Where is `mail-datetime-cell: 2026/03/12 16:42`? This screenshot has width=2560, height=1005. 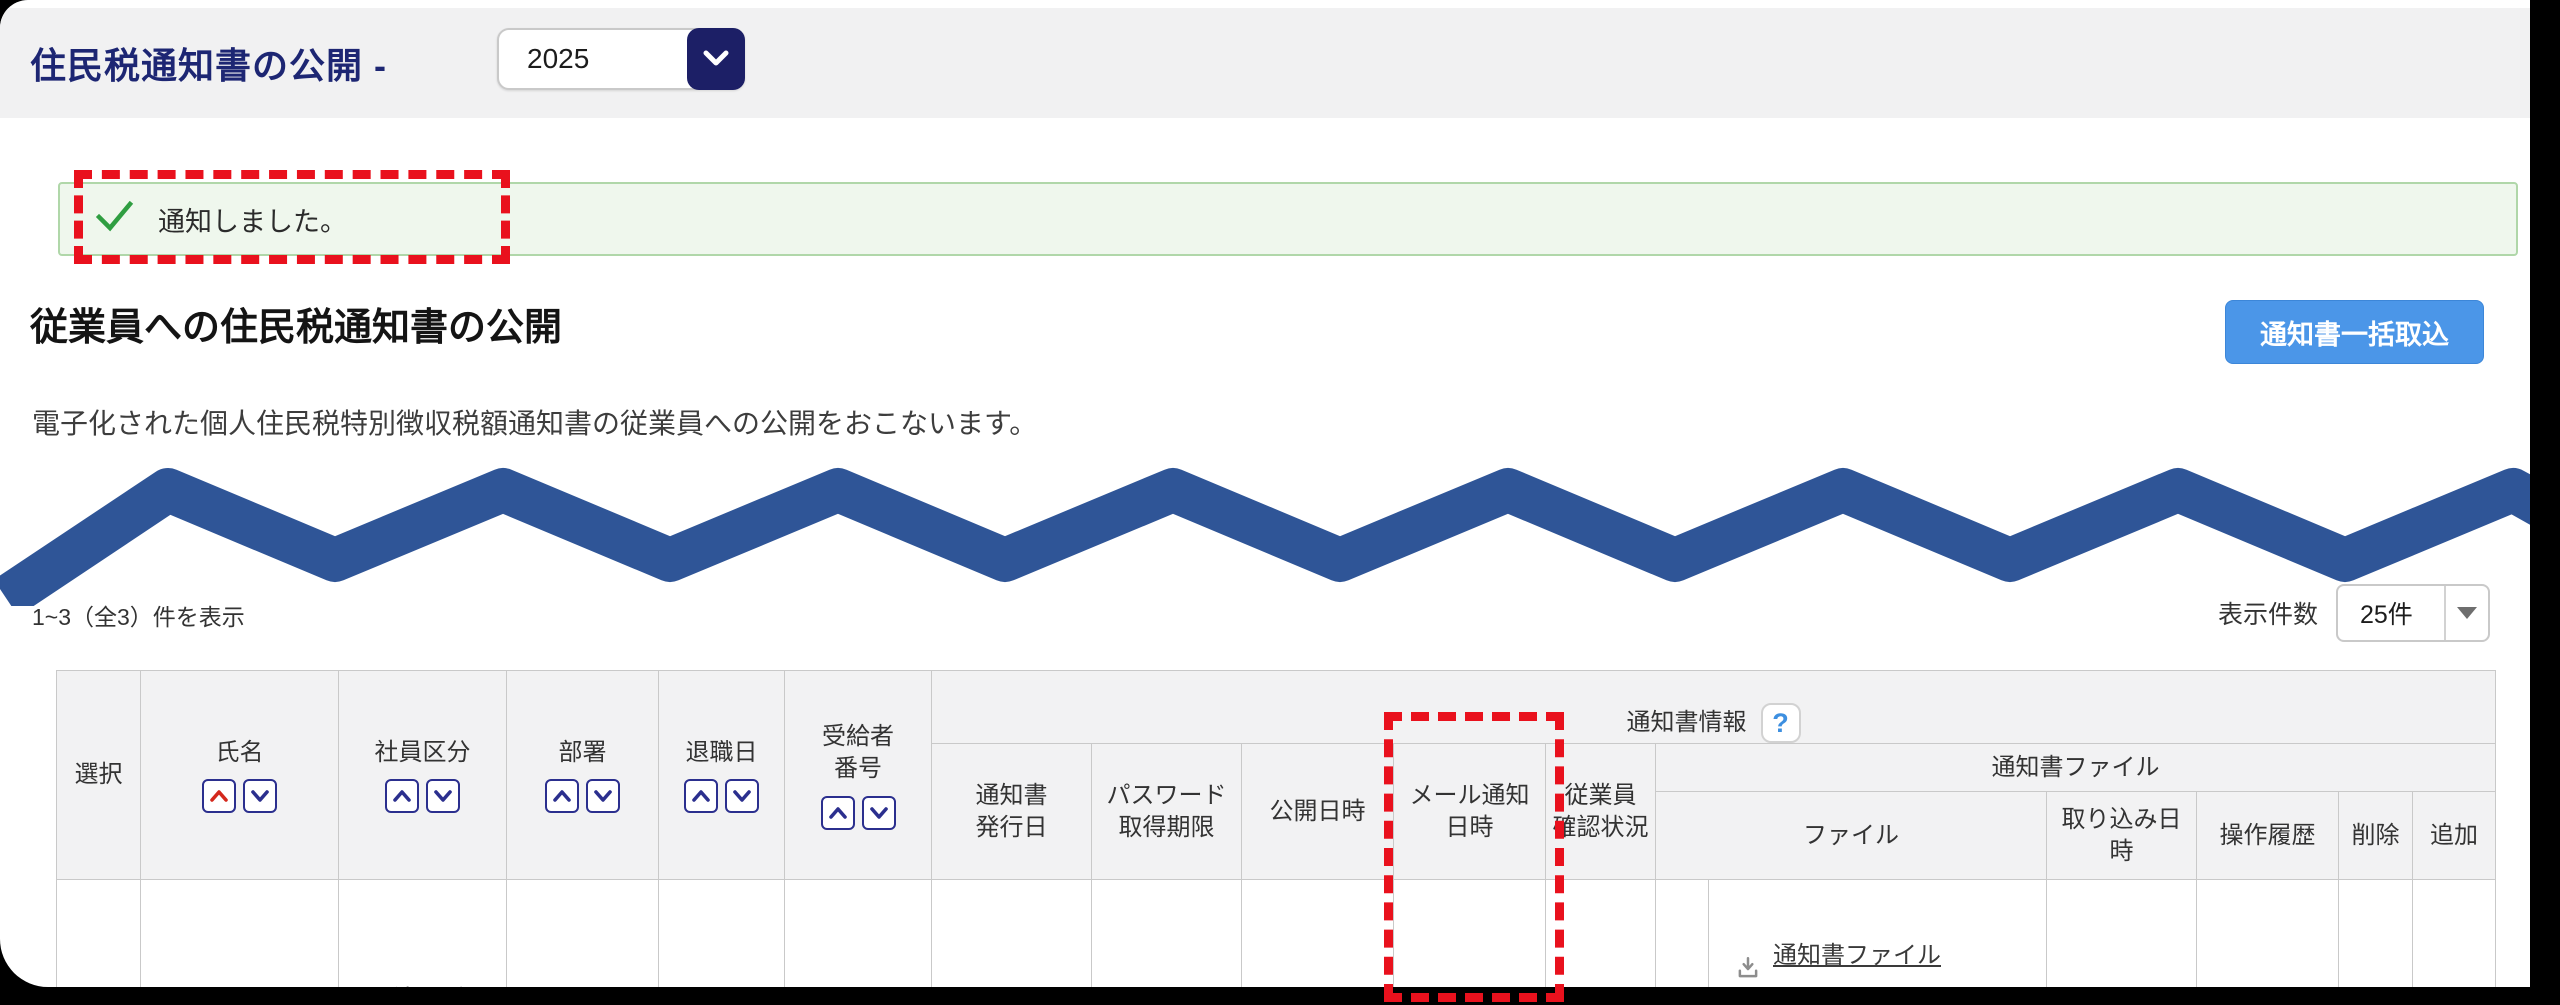 mail-datetime-cell: 2026/03/12 16:42 is located at coordinates (1469, 933).